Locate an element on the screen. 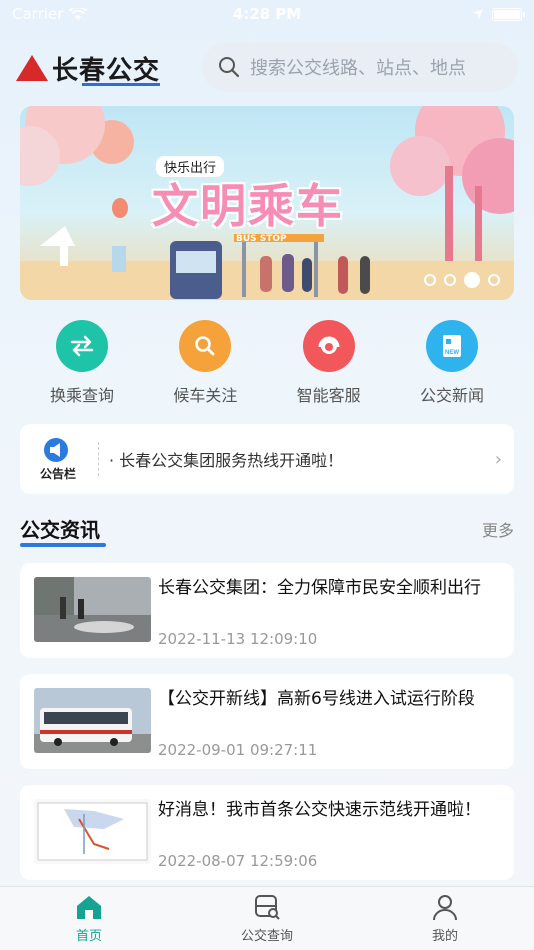 The height and width of the screenshot is (950, 534). tab-label: 我的 is located at coordinates (444, 936).